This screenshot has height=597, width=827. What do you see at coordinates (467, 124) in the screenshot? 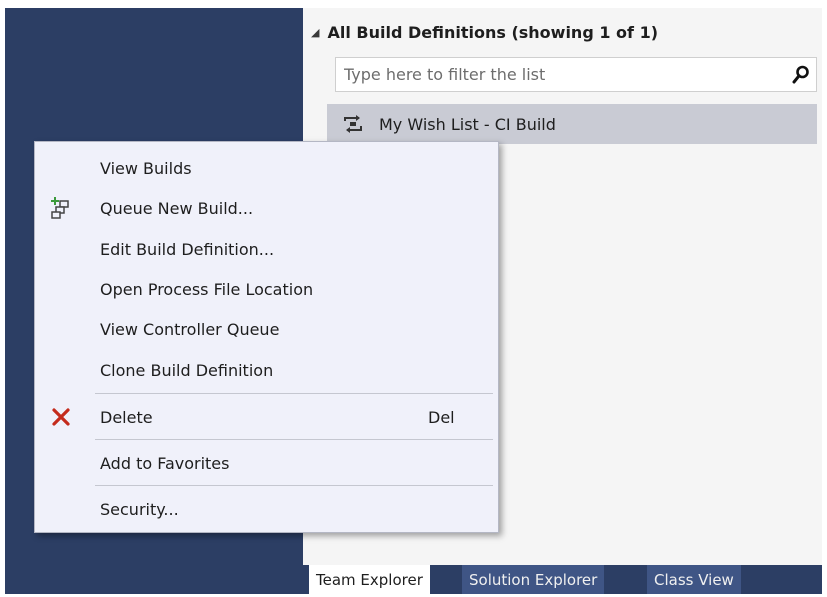
I see `build-definition-label: My Wish List - CI Build` at bounding box center [467, 124].